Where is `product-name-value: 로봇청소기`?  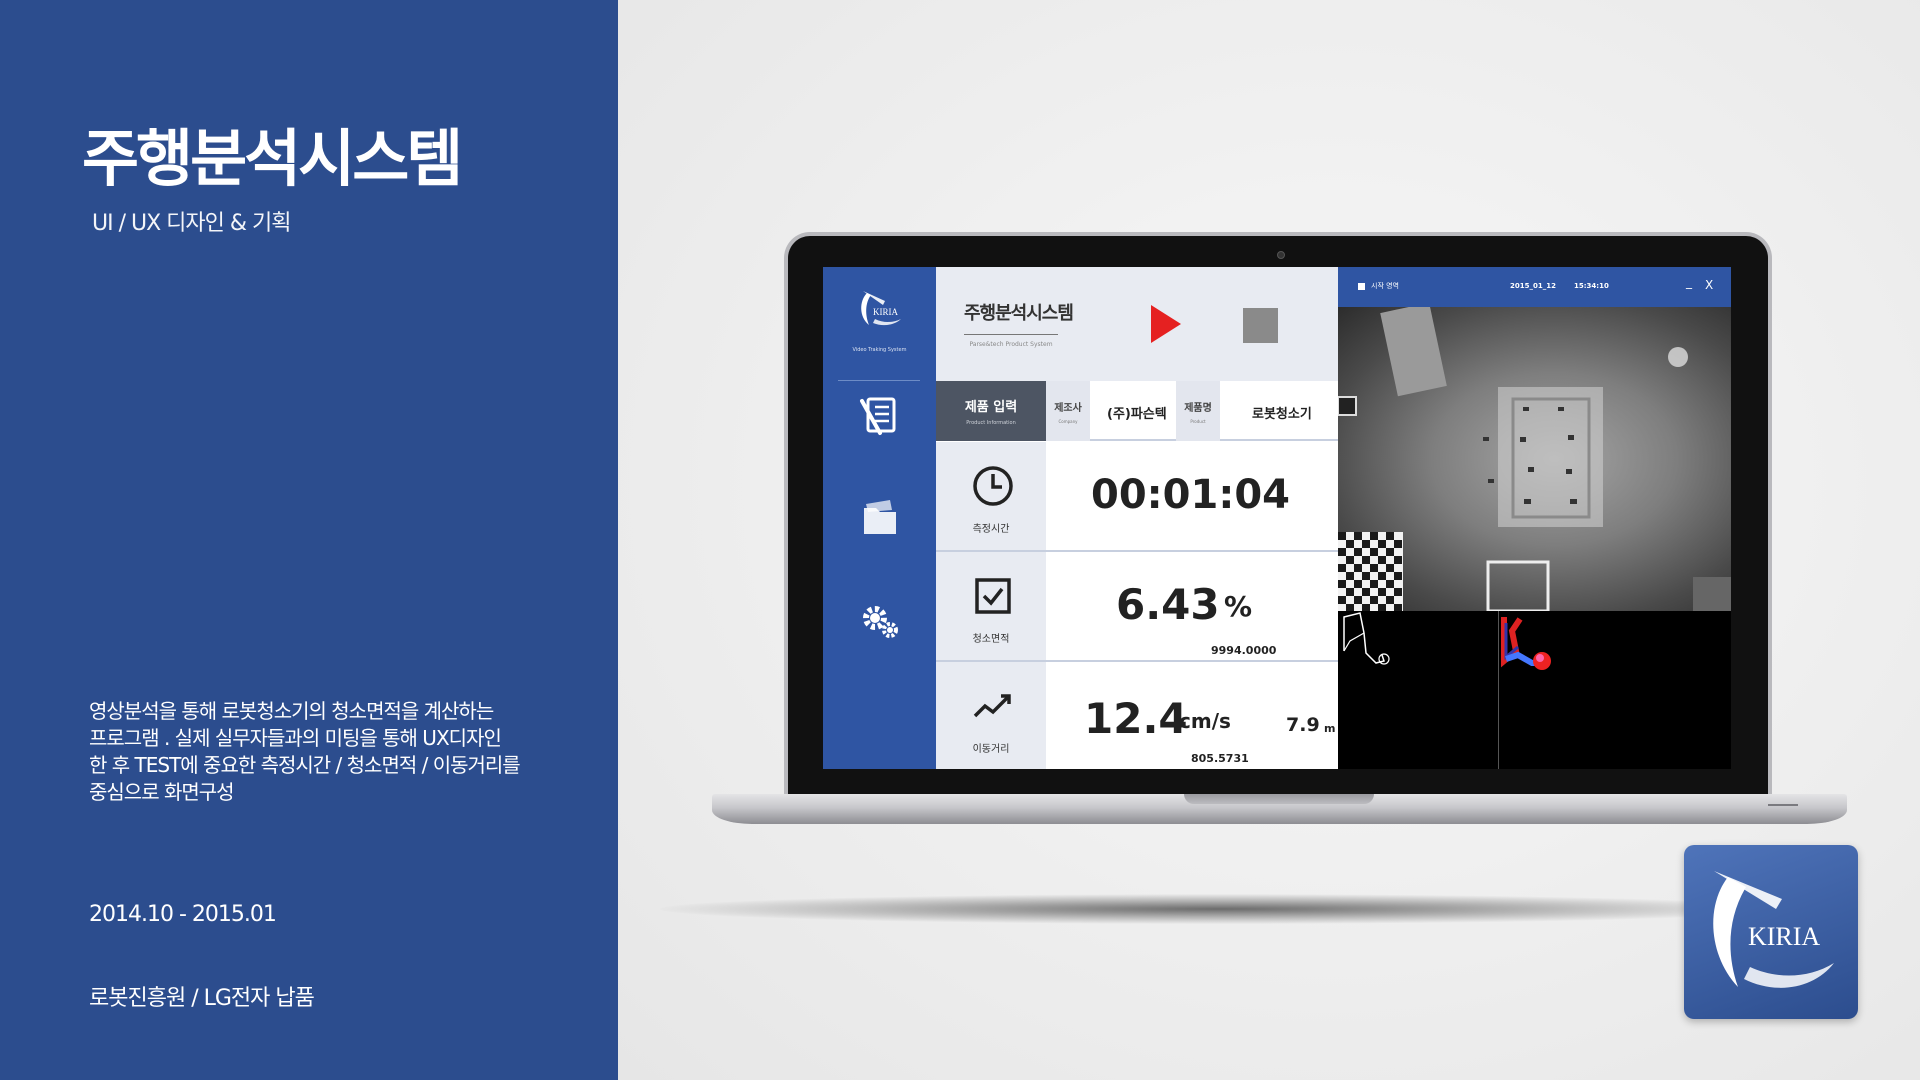 product-name-value: 로봇청소기 is located at coordinates (1282, 412).